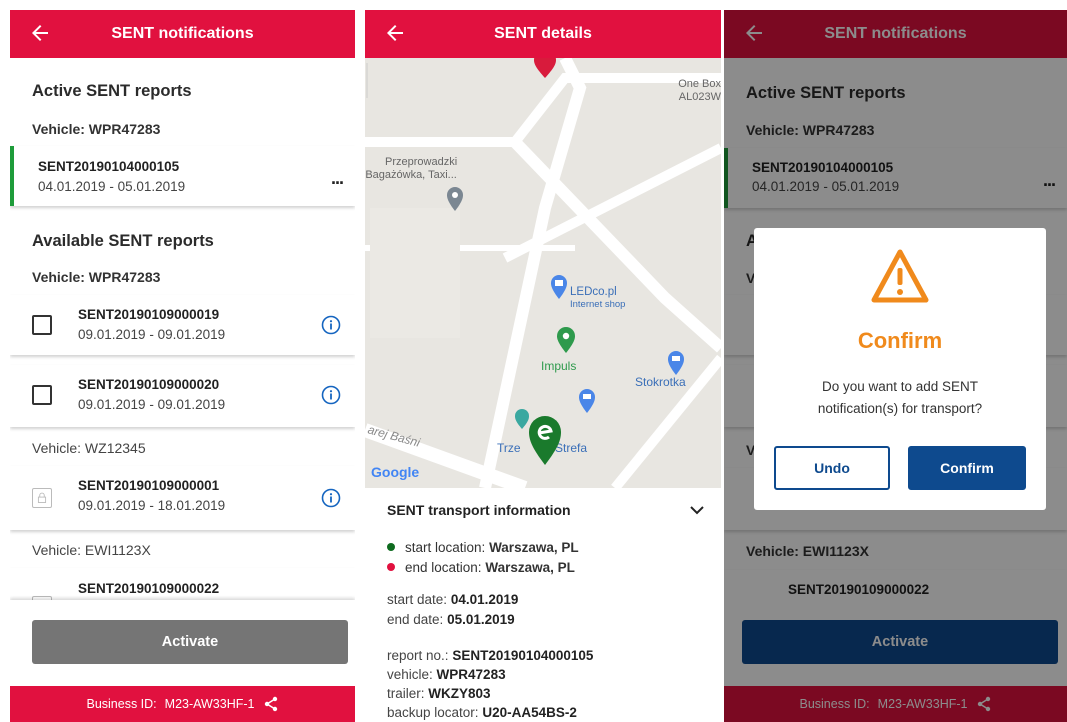 This screenshot has width=1067, height=722. What do you see at coordinates (697, 510) in the screenshot?
I see `chevron-down-icon` at bounding box center [697, 510].